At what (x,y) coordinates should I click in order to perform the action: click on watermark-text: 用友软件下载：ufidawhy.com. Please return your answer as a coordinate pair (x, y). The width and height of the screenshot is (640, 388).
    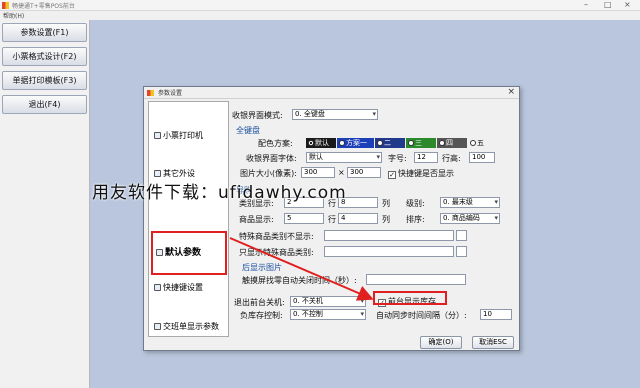
    Looking at the image, I should click on (219, 193).